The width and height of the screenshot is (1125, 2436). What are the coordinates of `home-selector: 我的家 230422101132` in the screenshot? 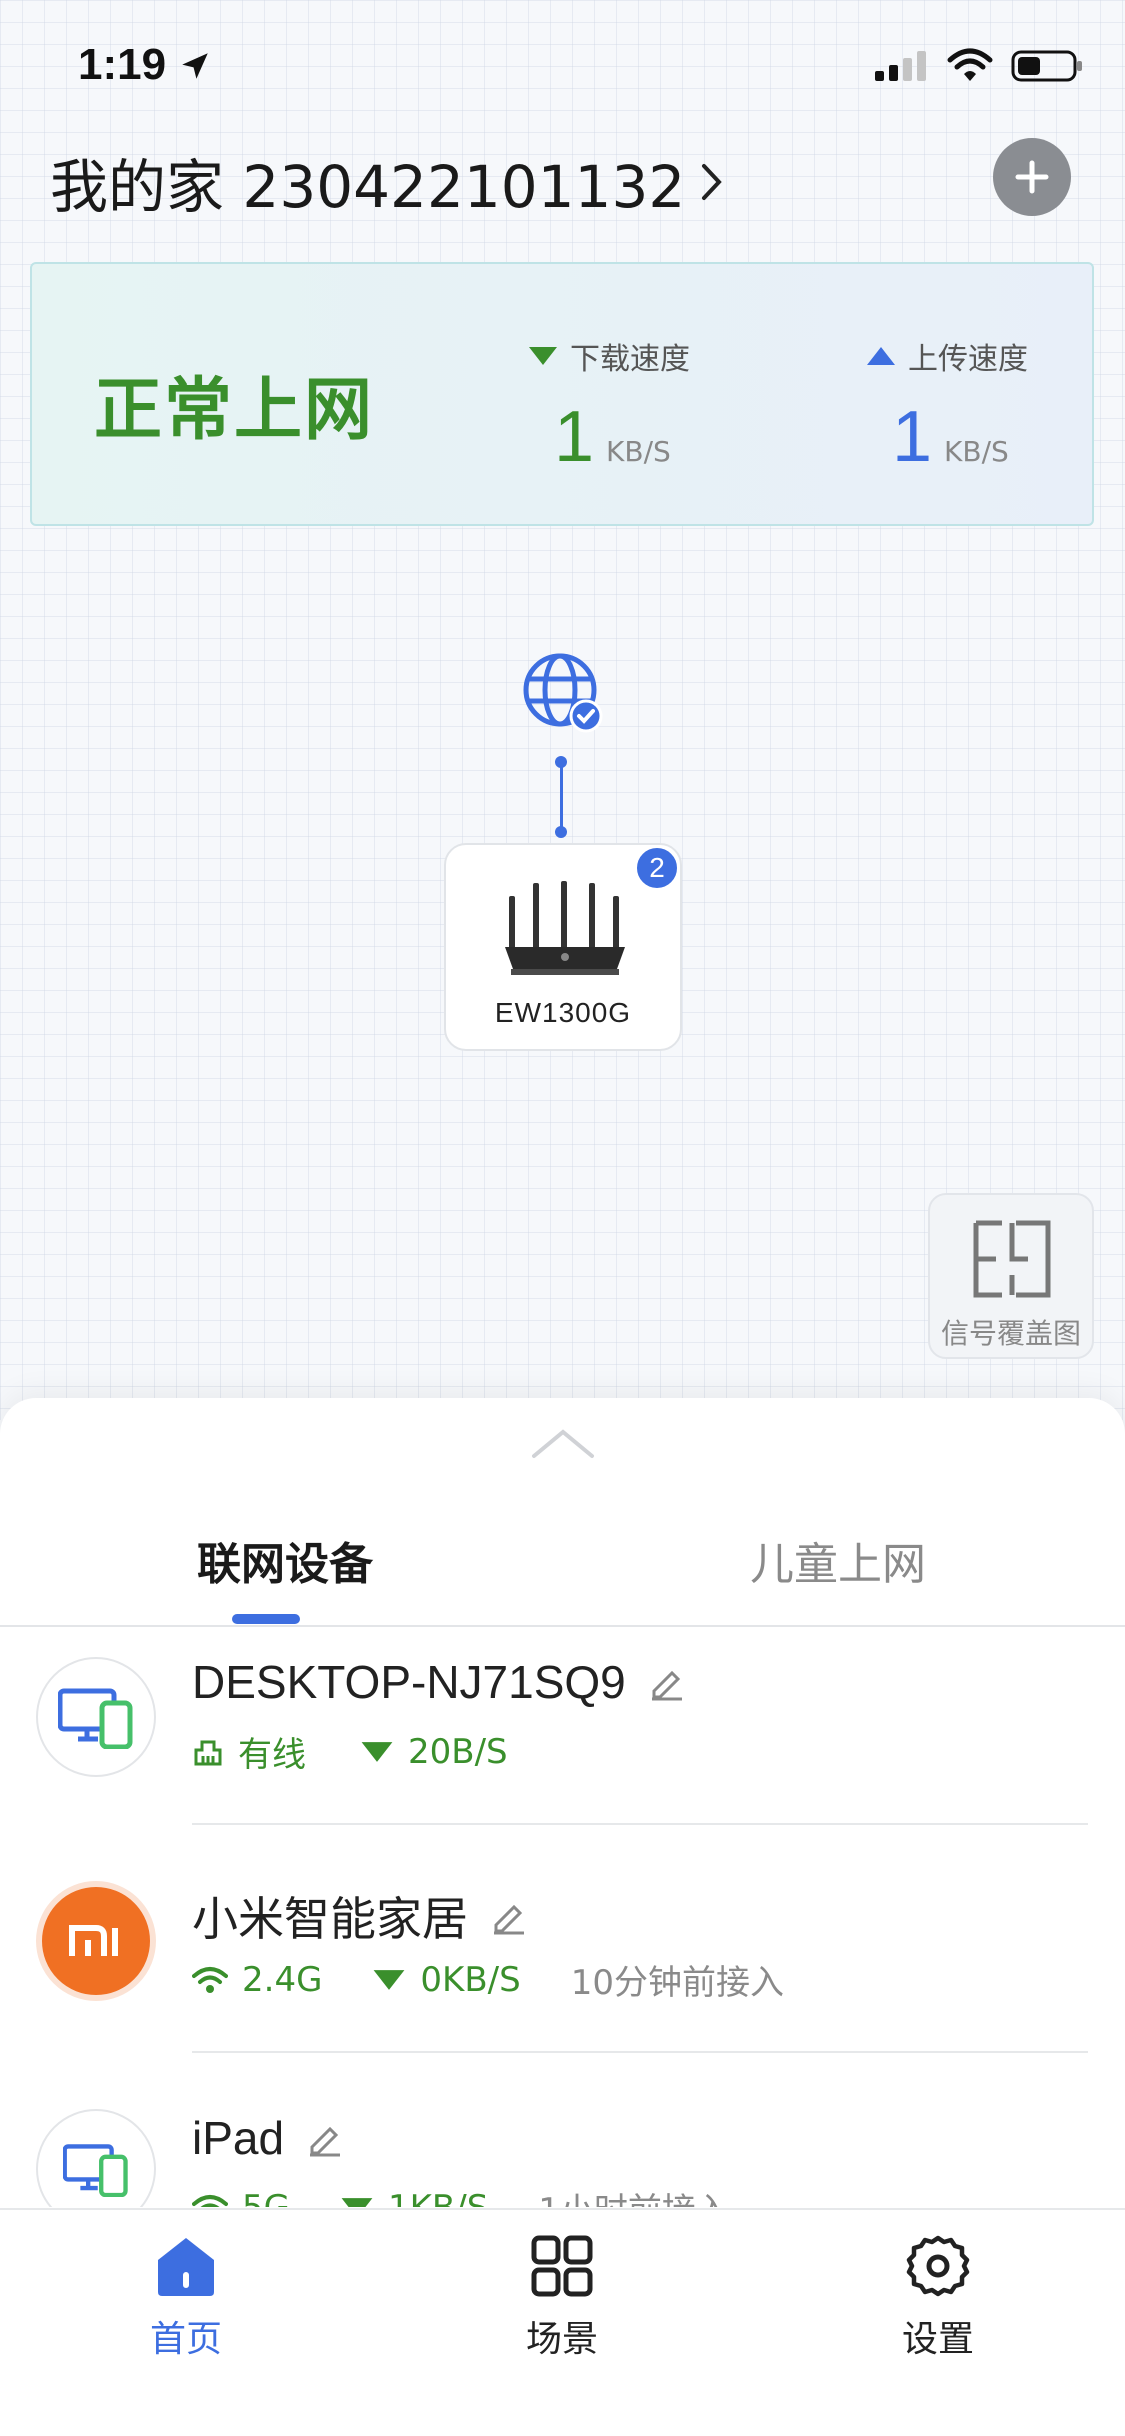 It's located at (387, 182).